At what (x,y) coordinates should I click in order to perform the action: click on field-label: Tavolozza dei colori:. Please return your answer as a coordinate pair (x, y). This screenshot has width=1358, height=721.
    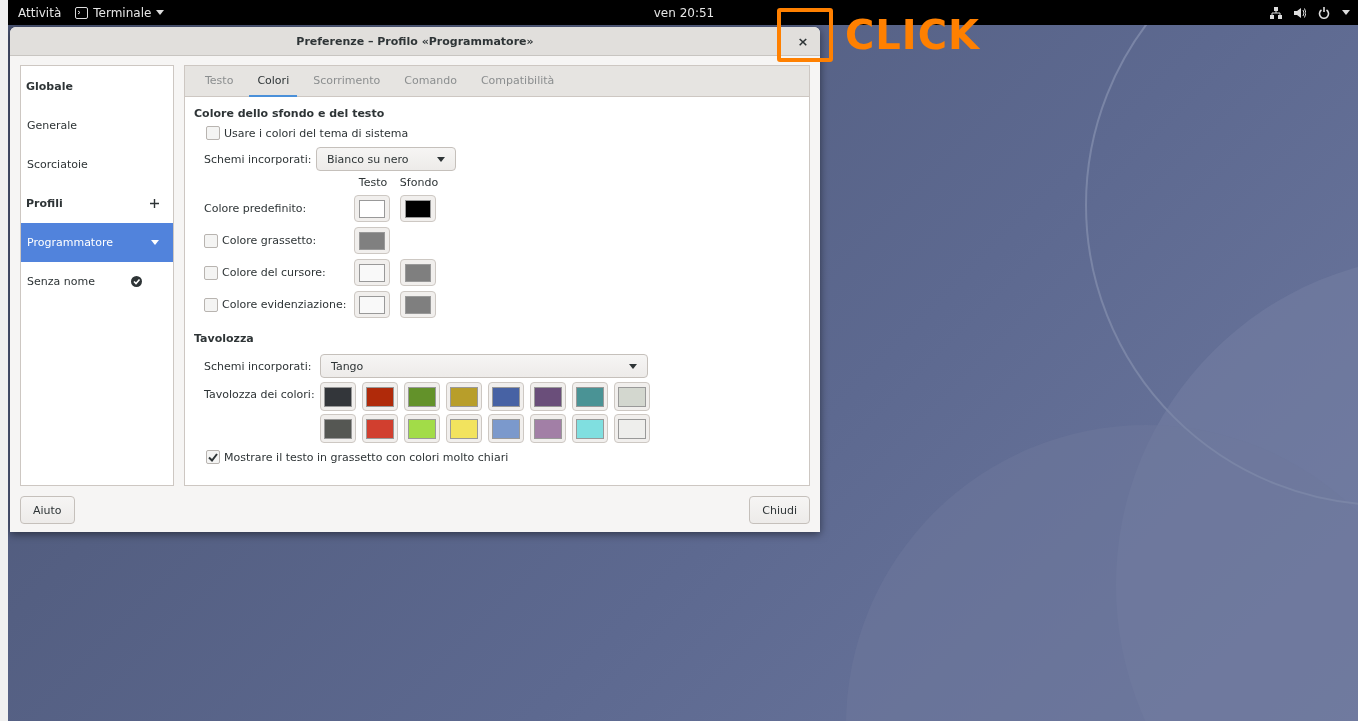
    Looking at the image, I should click on (260, 394).